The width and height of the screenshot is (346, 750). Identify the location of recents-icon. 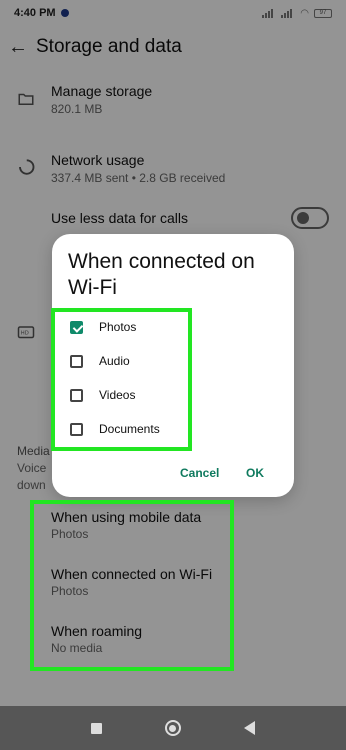
(97, 728).